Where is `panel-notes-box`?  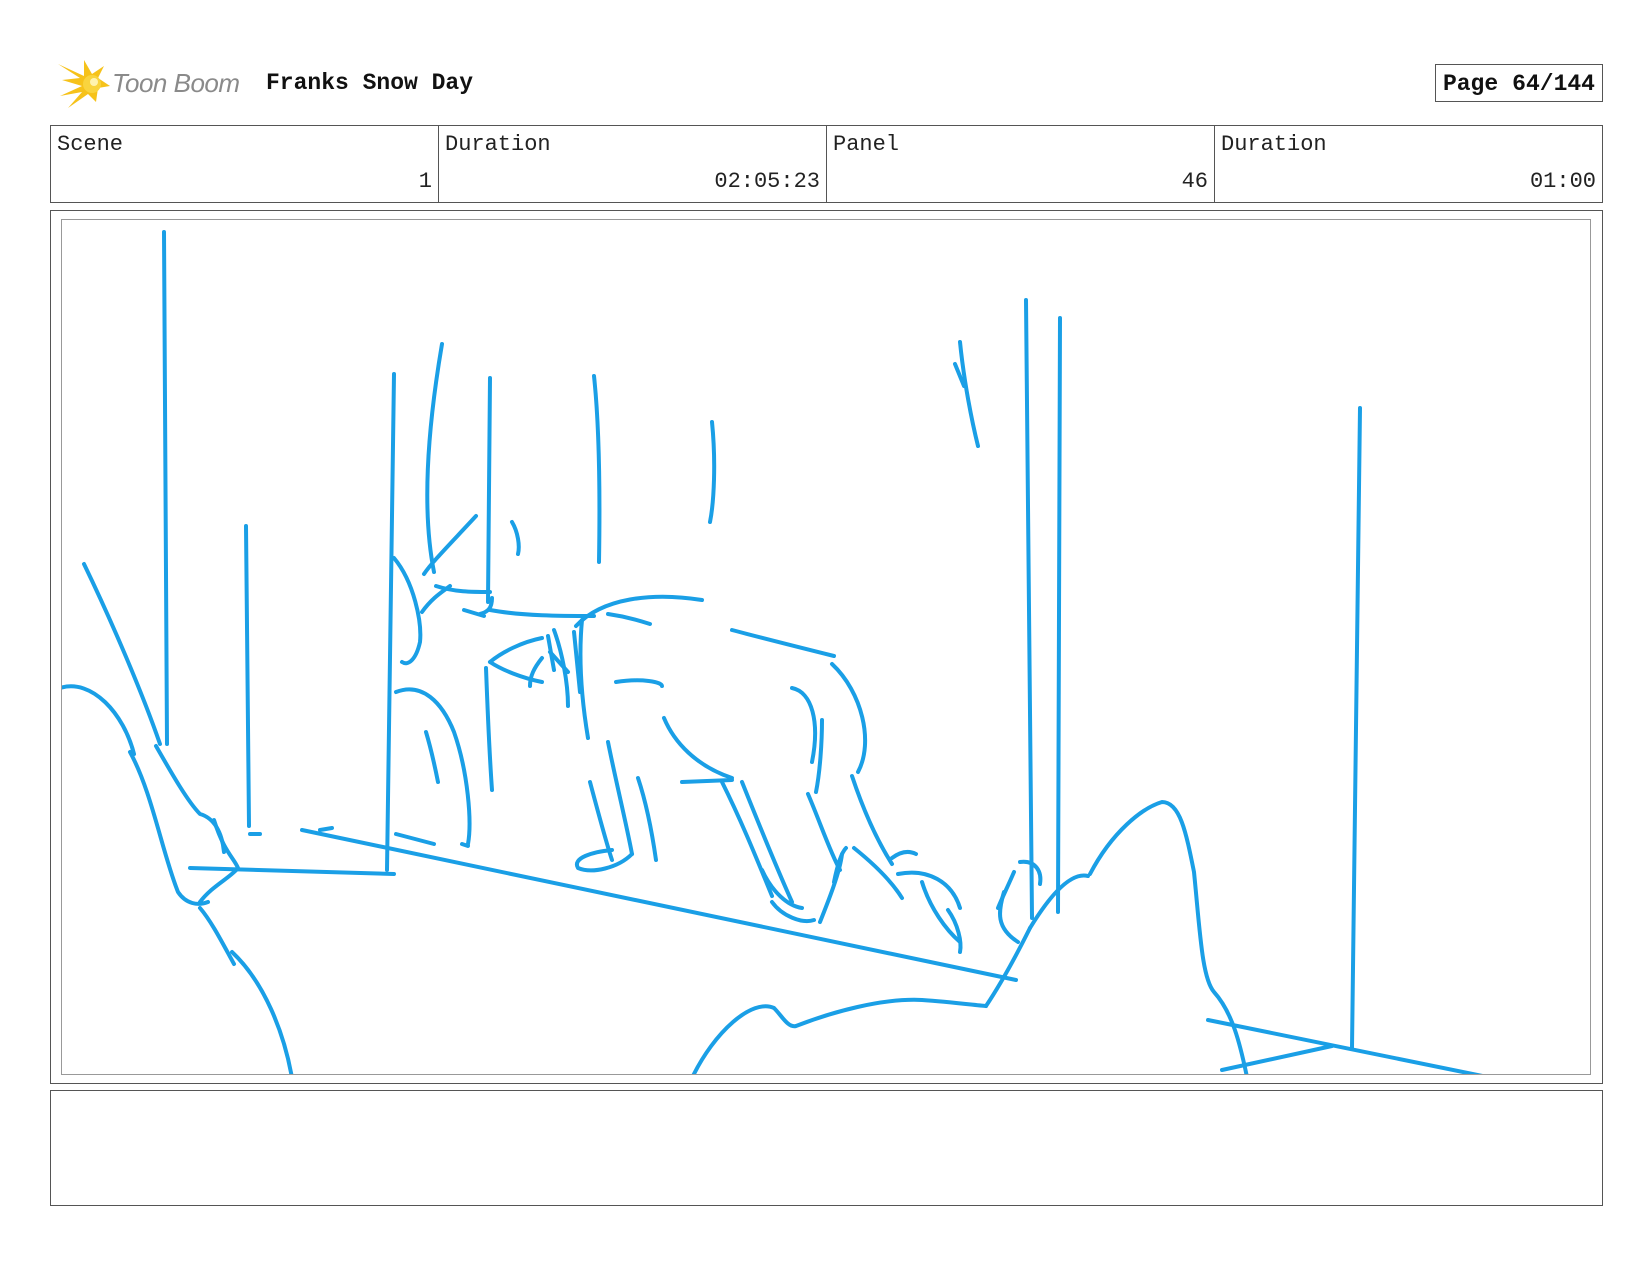 panel-notes-box is located at coordinates (826, 1148).